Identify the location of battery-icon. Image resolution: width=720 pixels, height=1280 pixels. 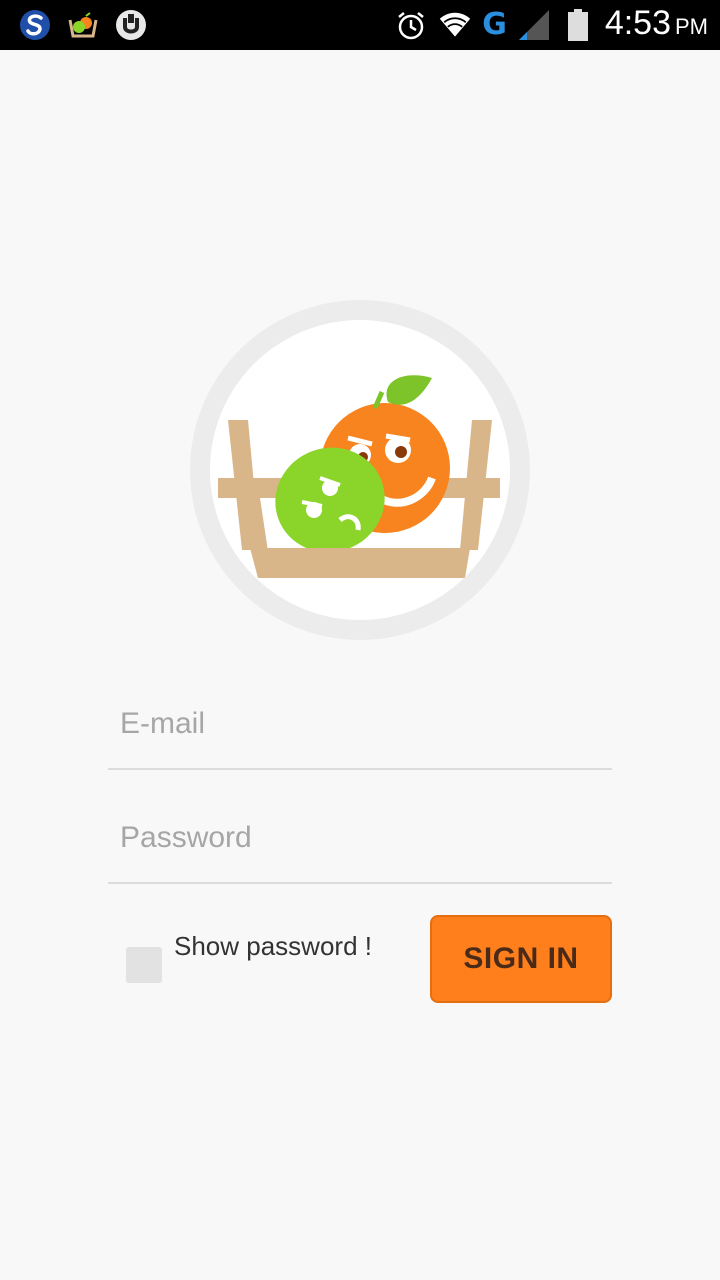
(578, 25).